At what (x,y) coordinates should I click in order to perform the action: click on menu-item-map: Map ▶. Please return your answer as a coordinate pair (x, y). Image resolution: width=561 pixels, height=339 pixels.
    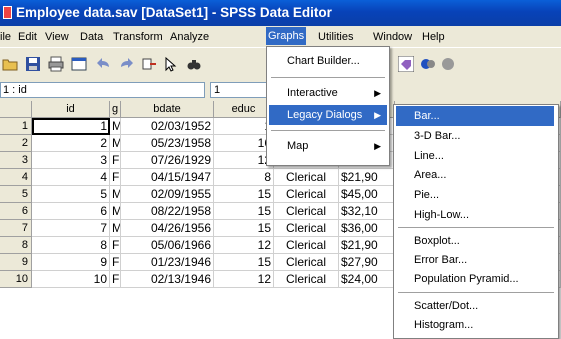
    Looking at the image, I should click on (328, 146).